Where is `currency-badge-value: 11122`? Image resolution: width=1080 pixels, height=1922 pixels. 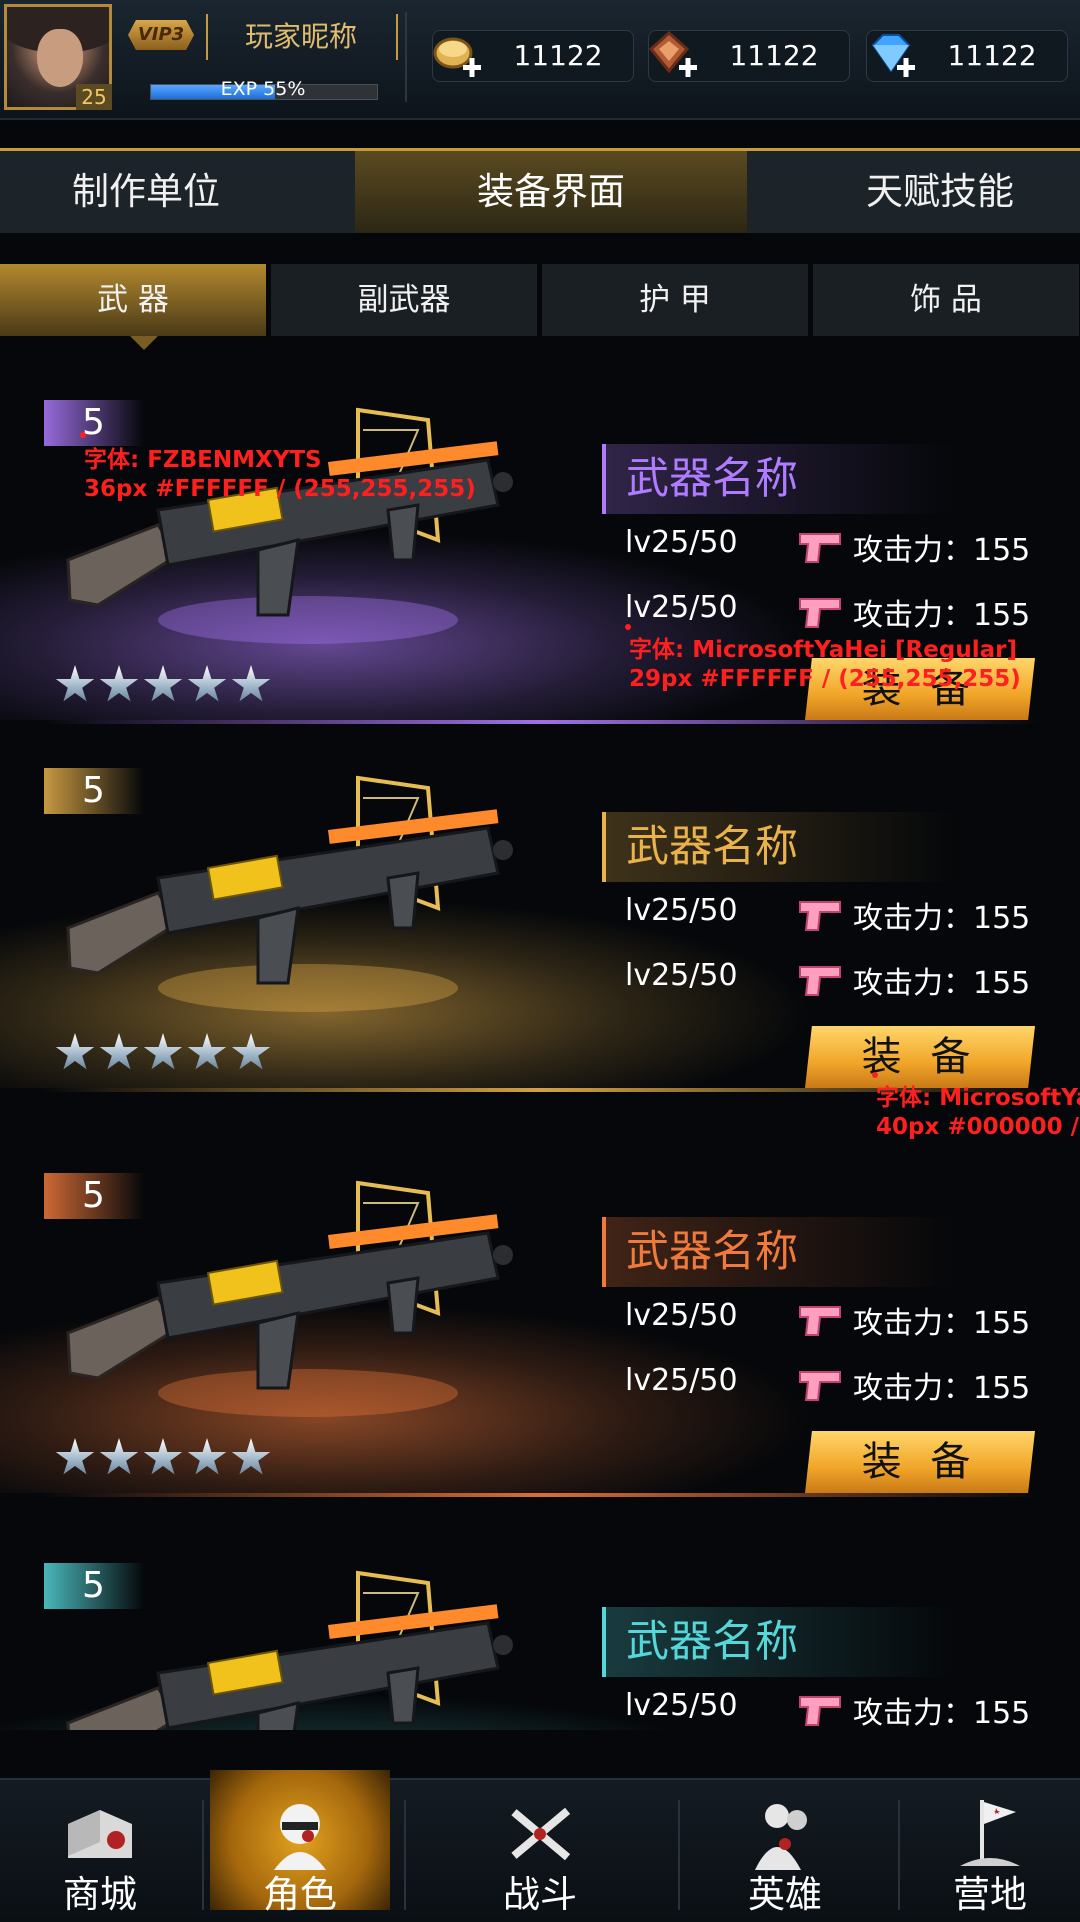
currency-badge-value: 11122 is located at coordinates (774, 55).